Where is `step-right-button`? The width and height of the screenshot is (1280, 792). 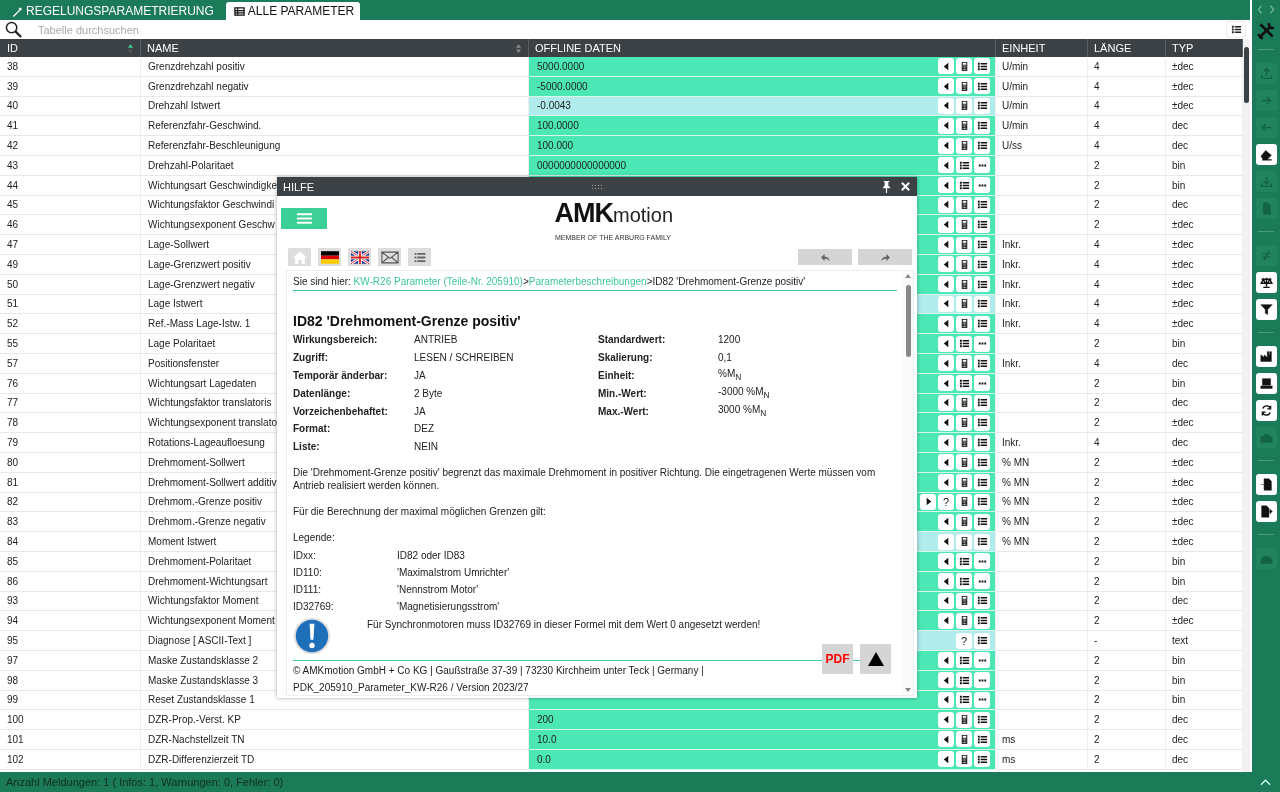
step-right-button is located at coordinates (928, 501).